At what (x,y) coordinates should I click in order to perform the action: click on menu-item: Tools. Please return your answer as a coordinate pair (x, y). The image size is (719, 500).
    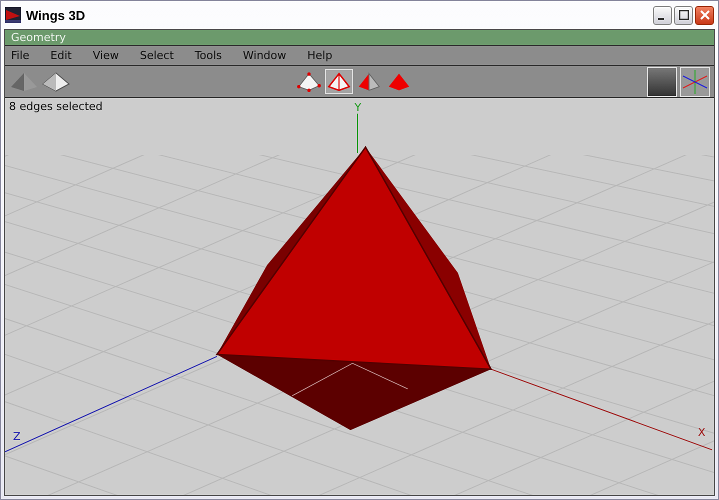
    Looking at the image, I should click on (208, 55).